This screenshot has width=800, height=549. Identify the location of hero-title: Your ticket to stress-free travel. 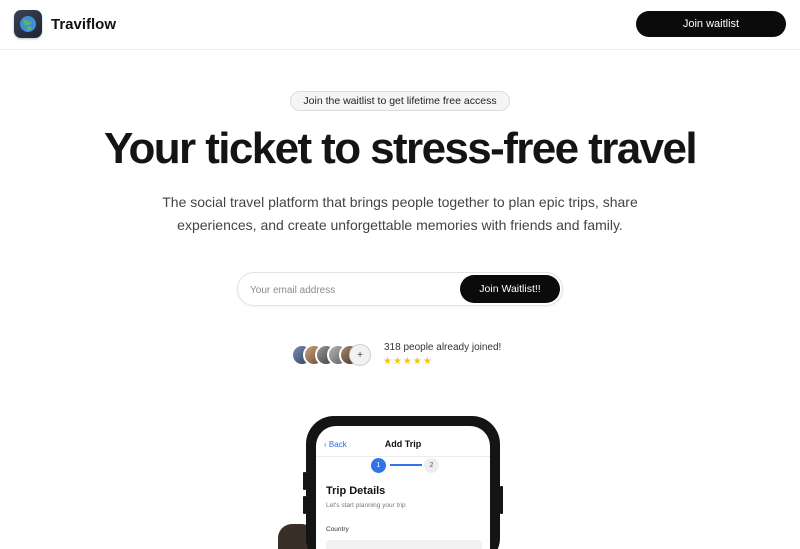
(401, 148).